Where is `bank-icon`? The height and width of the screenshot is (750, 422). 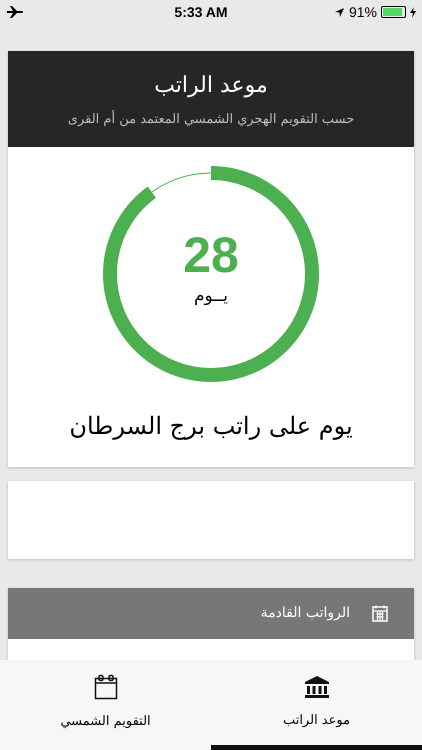 bank-icon is located at coordinates (317, 686).